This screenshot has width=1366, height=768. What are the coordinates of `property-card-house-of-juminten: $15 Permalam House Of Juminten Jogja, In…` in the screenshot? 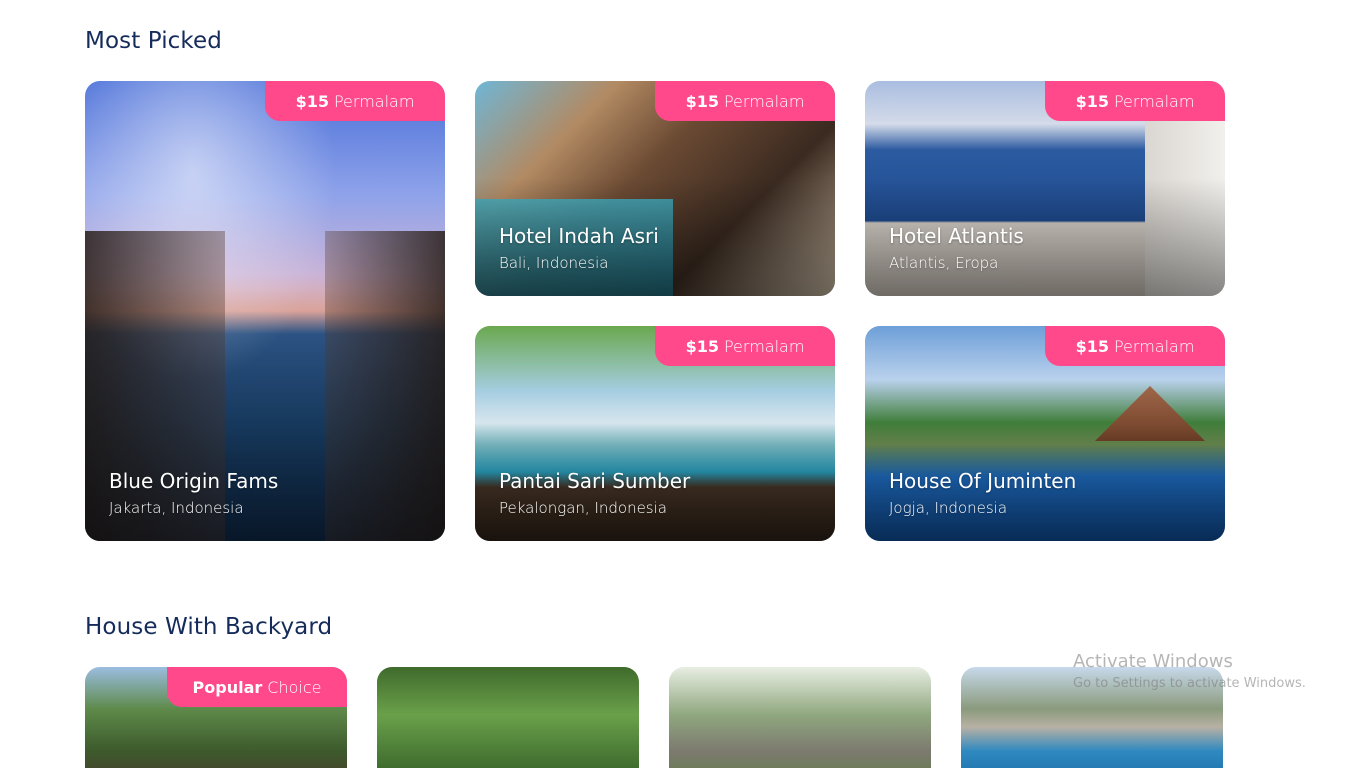 It's located at (1045, 433).